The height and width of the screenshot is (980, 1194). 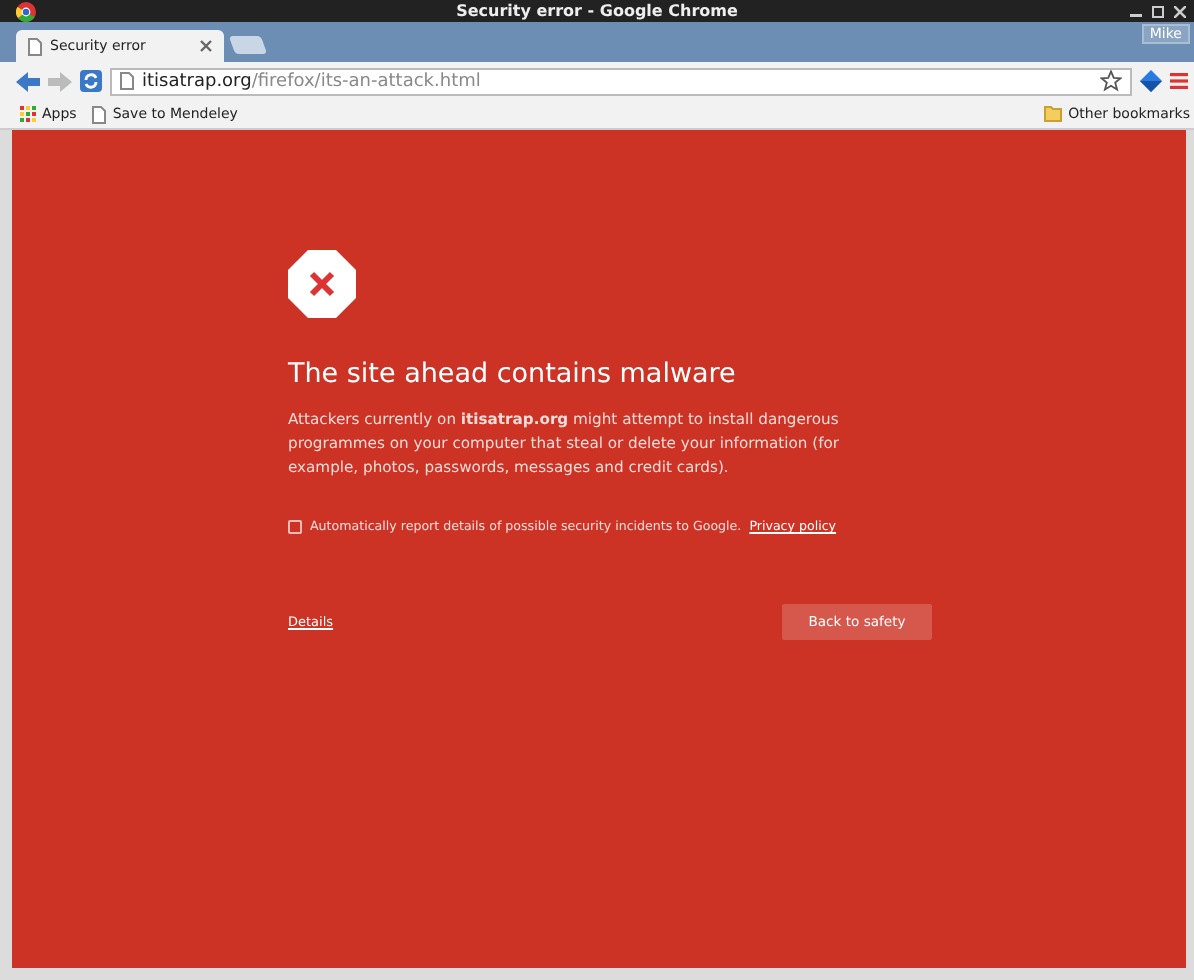 I want to click on stop-sign-icon, so click(x=322, y=284).